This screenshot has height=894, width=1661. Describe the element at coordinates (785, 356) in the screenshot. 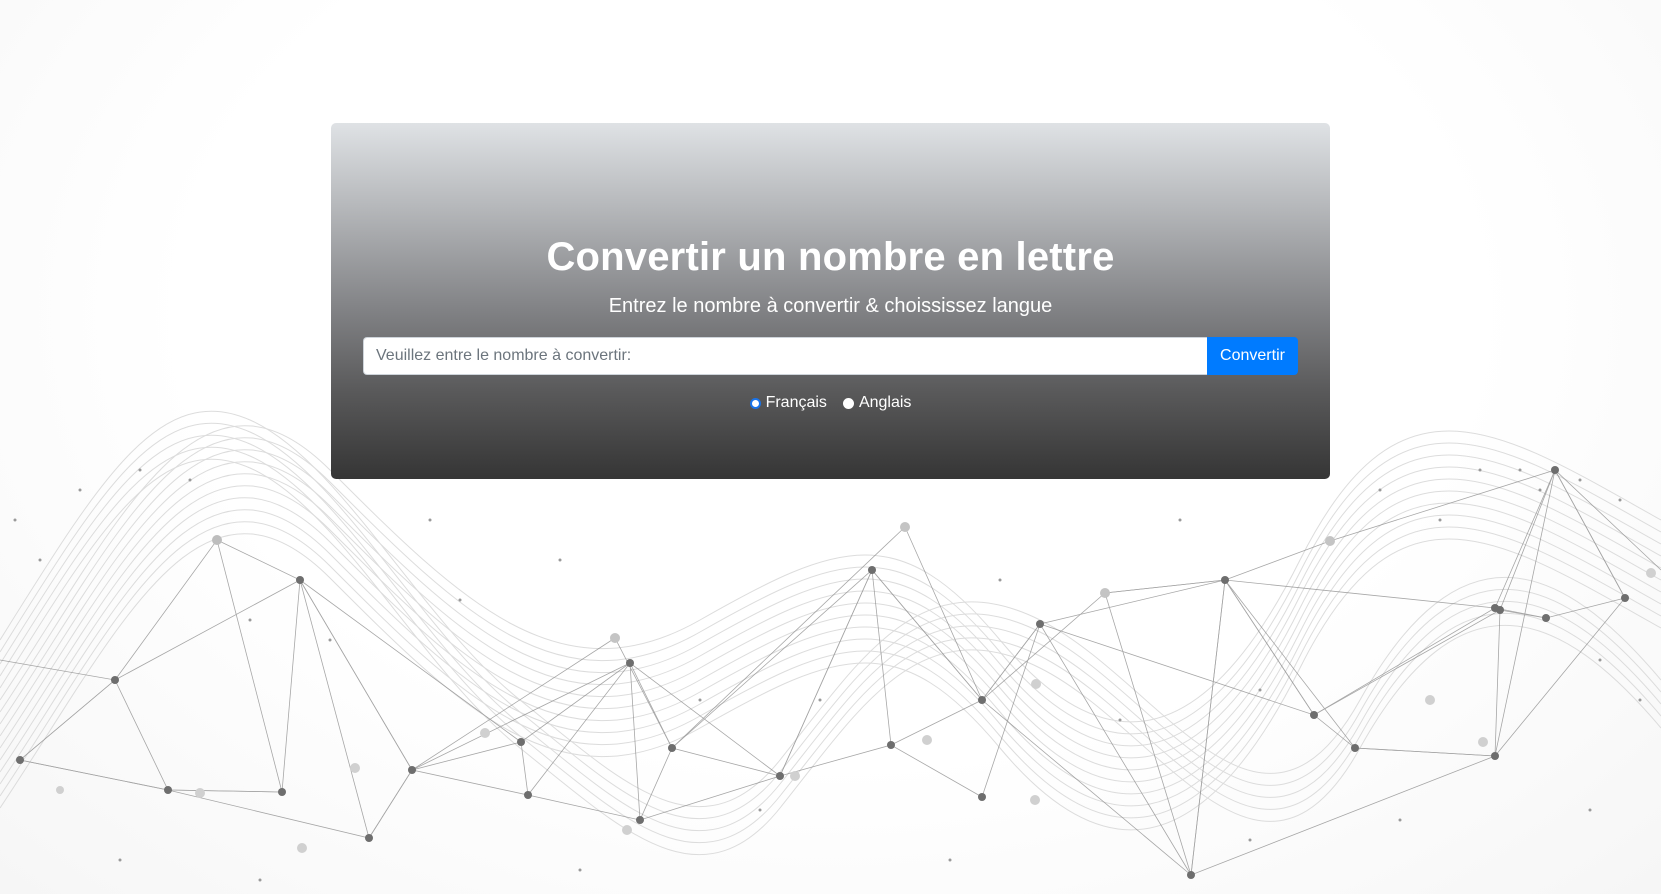

I see `number-input` at that location.